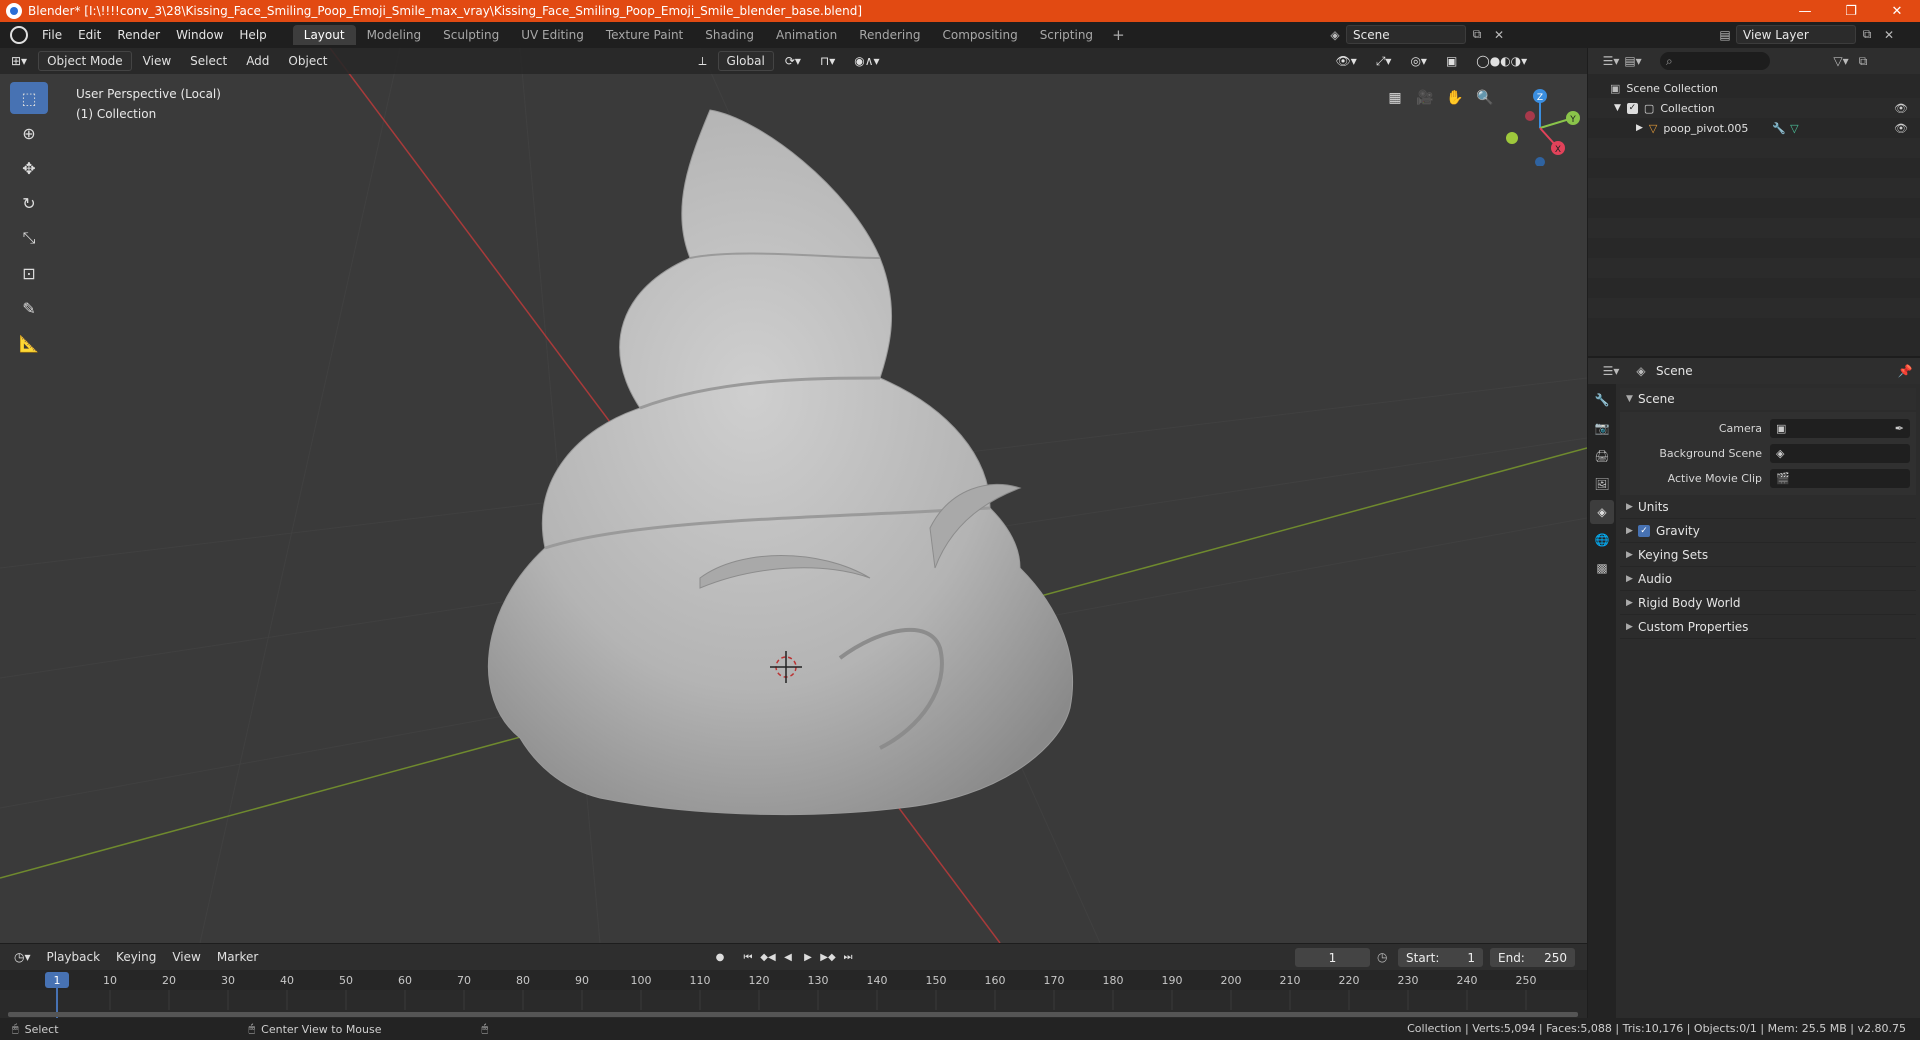 This screenshot has height=1040, width=1920. Describe the element at coordinates (1384, 61) in the screenshot. I see `gizmo-toggle-icon: ⤢▾` at that location.